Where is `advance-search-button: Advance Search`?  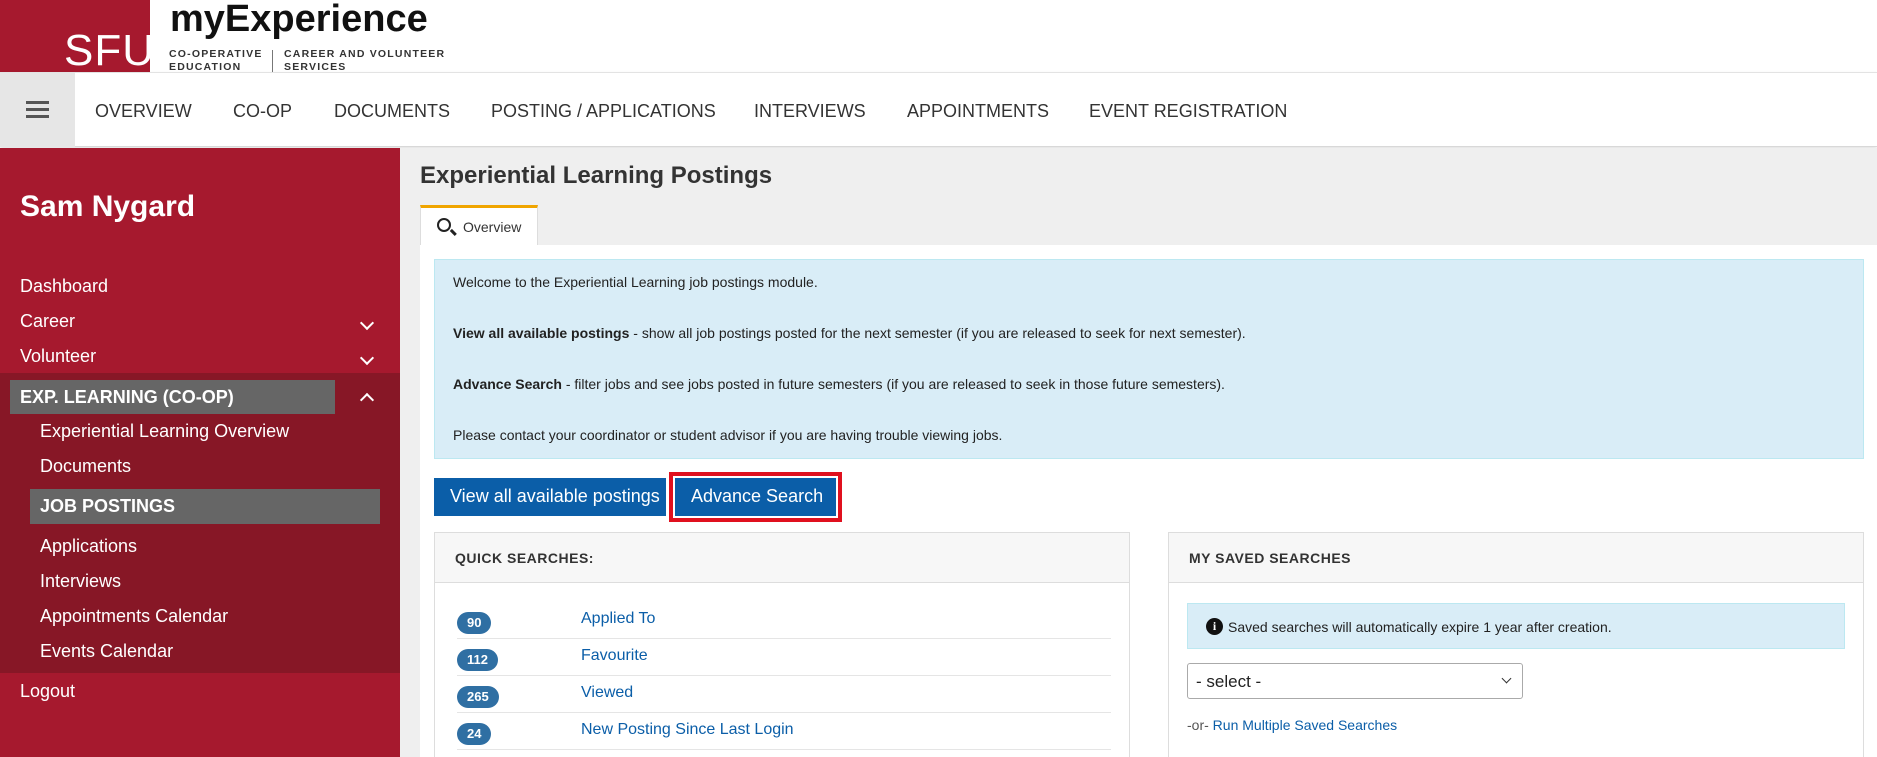 advance-search-button: Advance Search is located at coordinates (755, 497).